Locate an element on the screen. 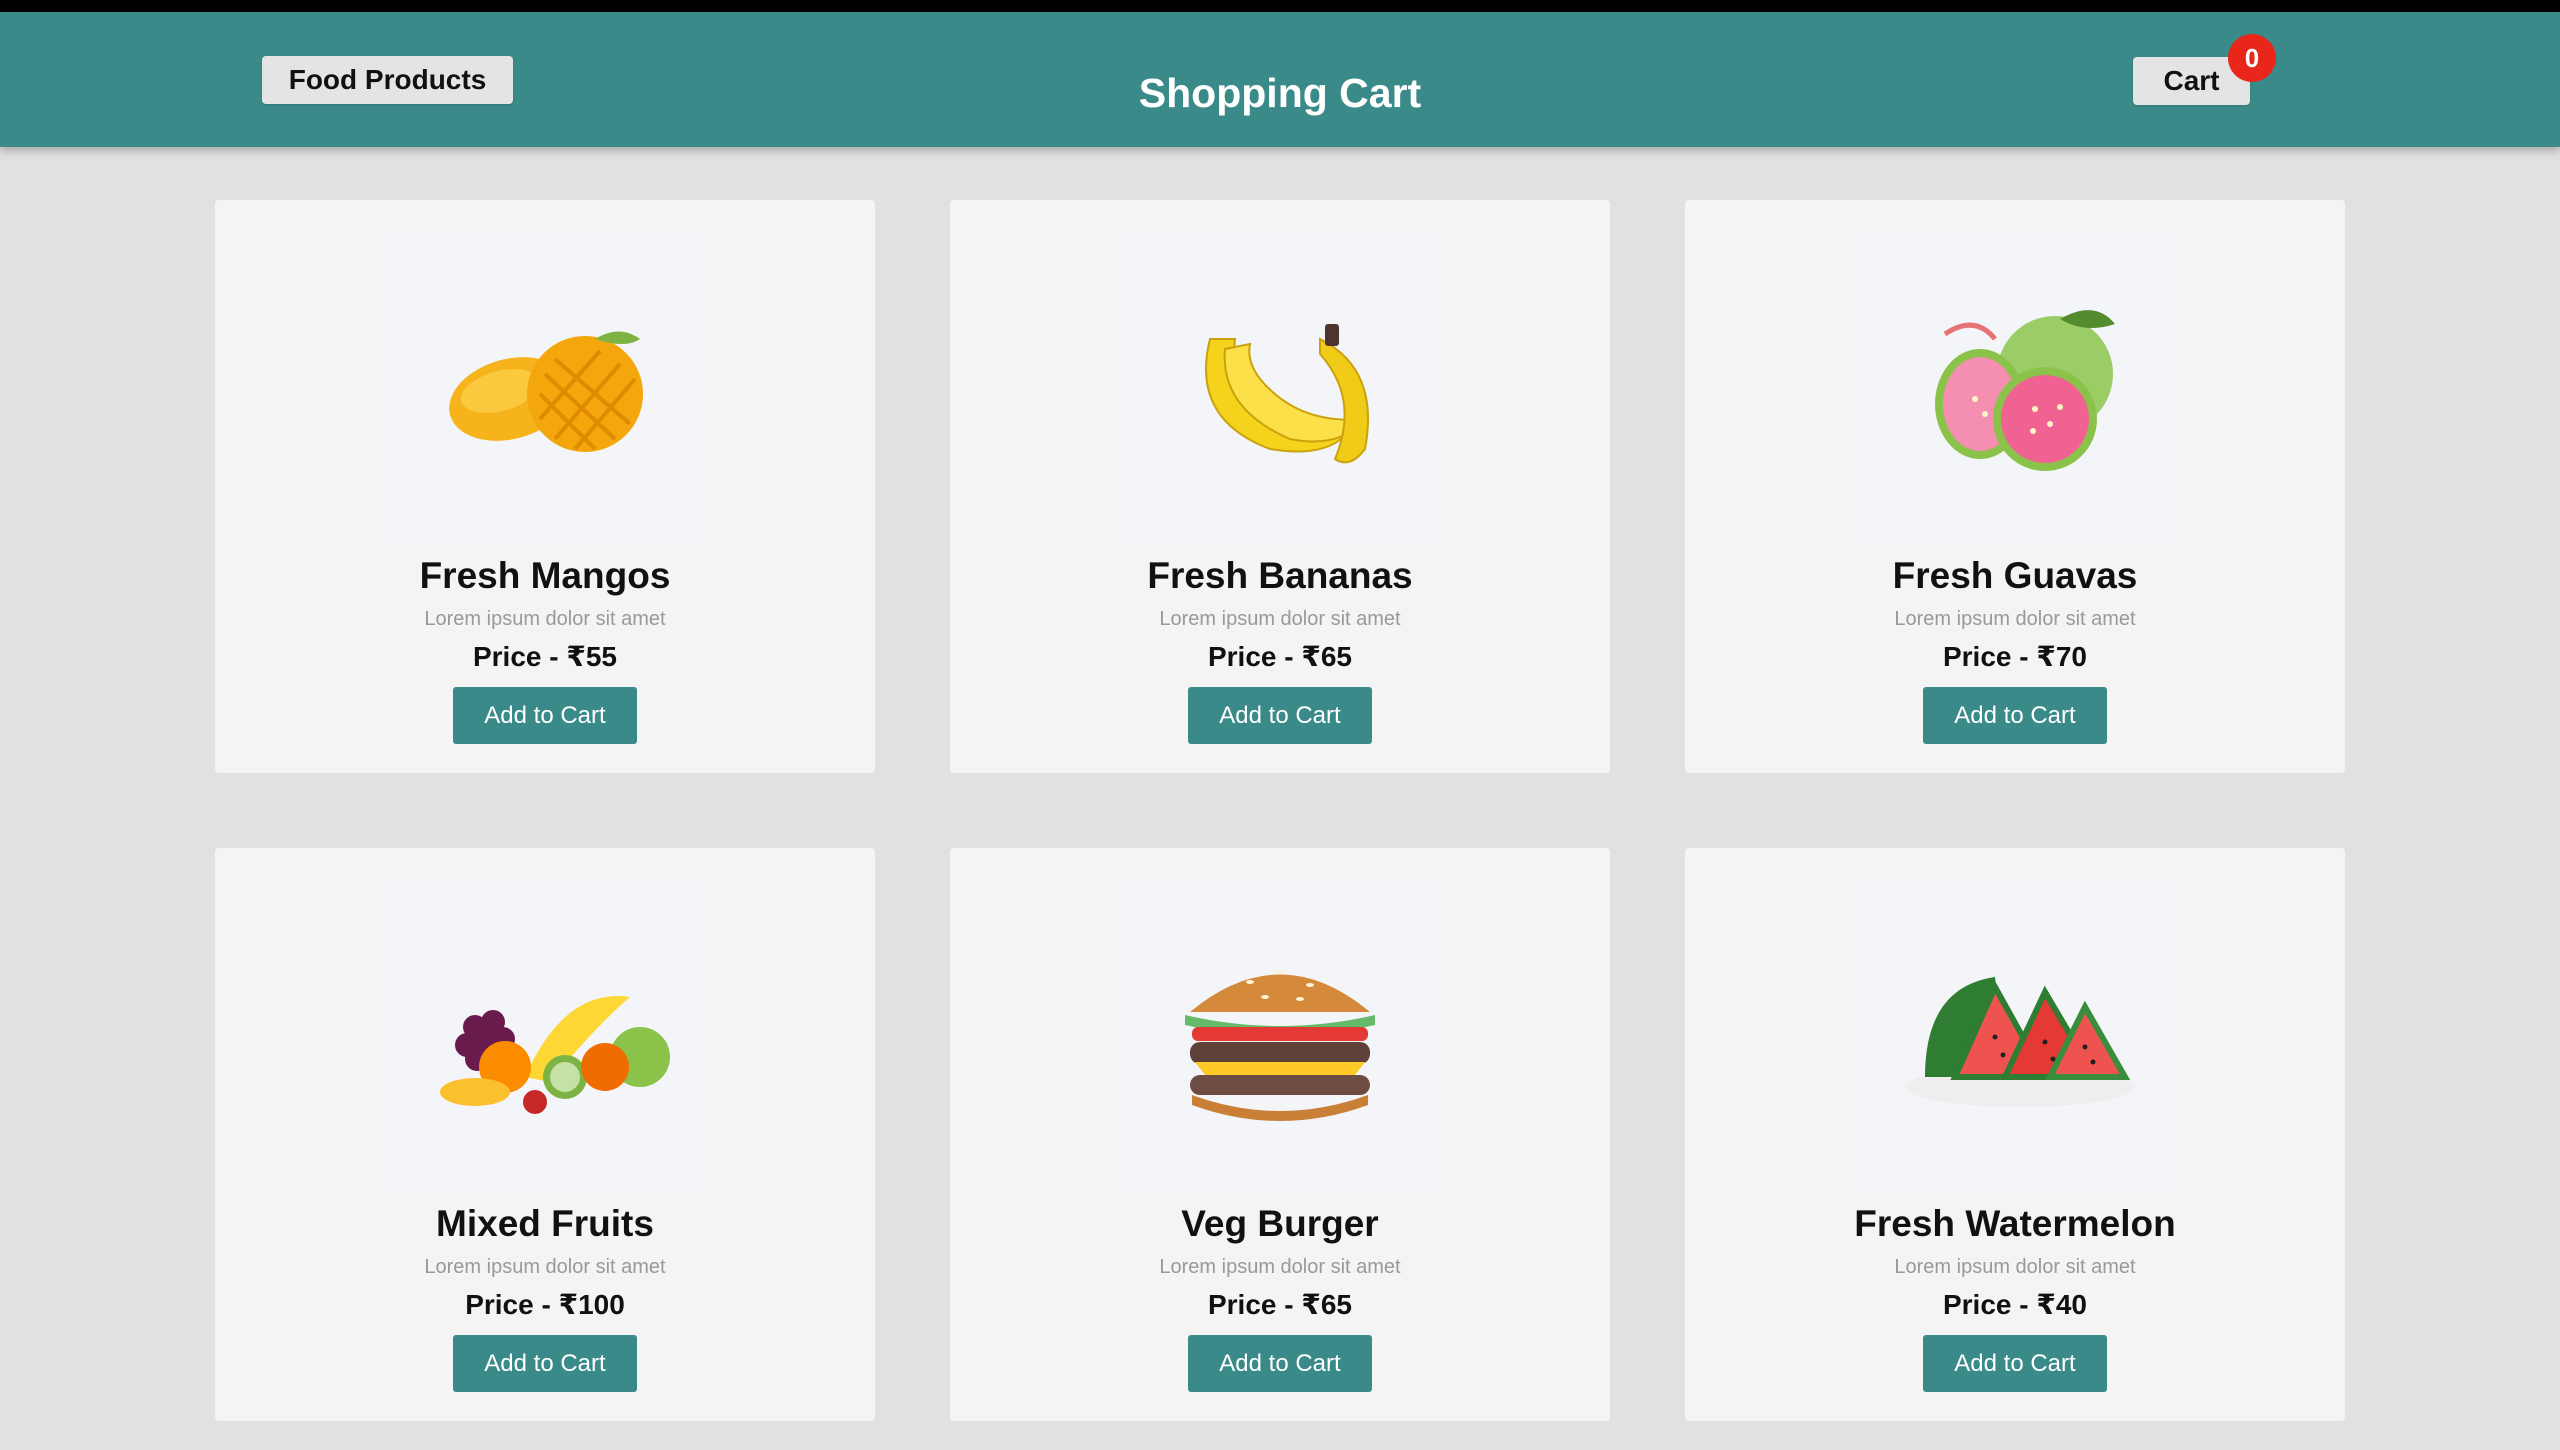  window-top-strip is located at coordinates (1280, 6).